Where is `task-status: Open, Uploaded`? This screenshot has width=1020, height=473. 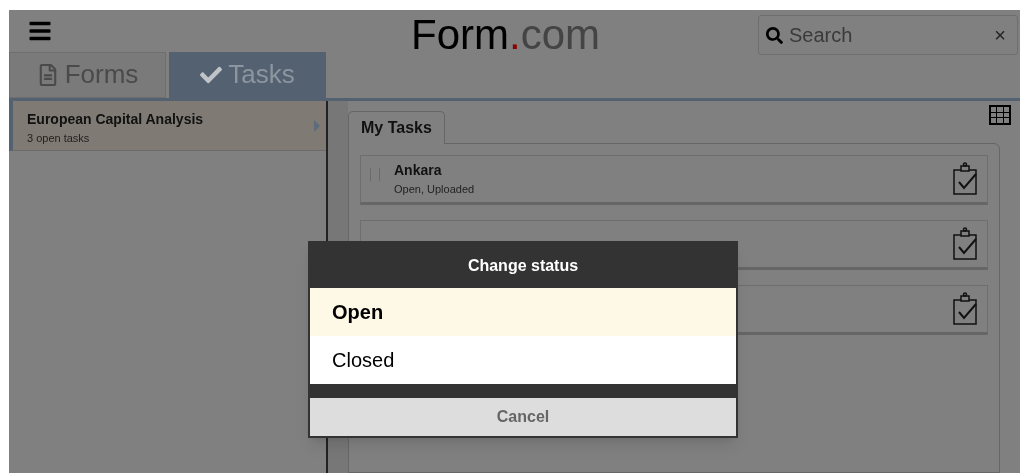
task-status: Open, Uploaded is located at coordinates (435, 190).